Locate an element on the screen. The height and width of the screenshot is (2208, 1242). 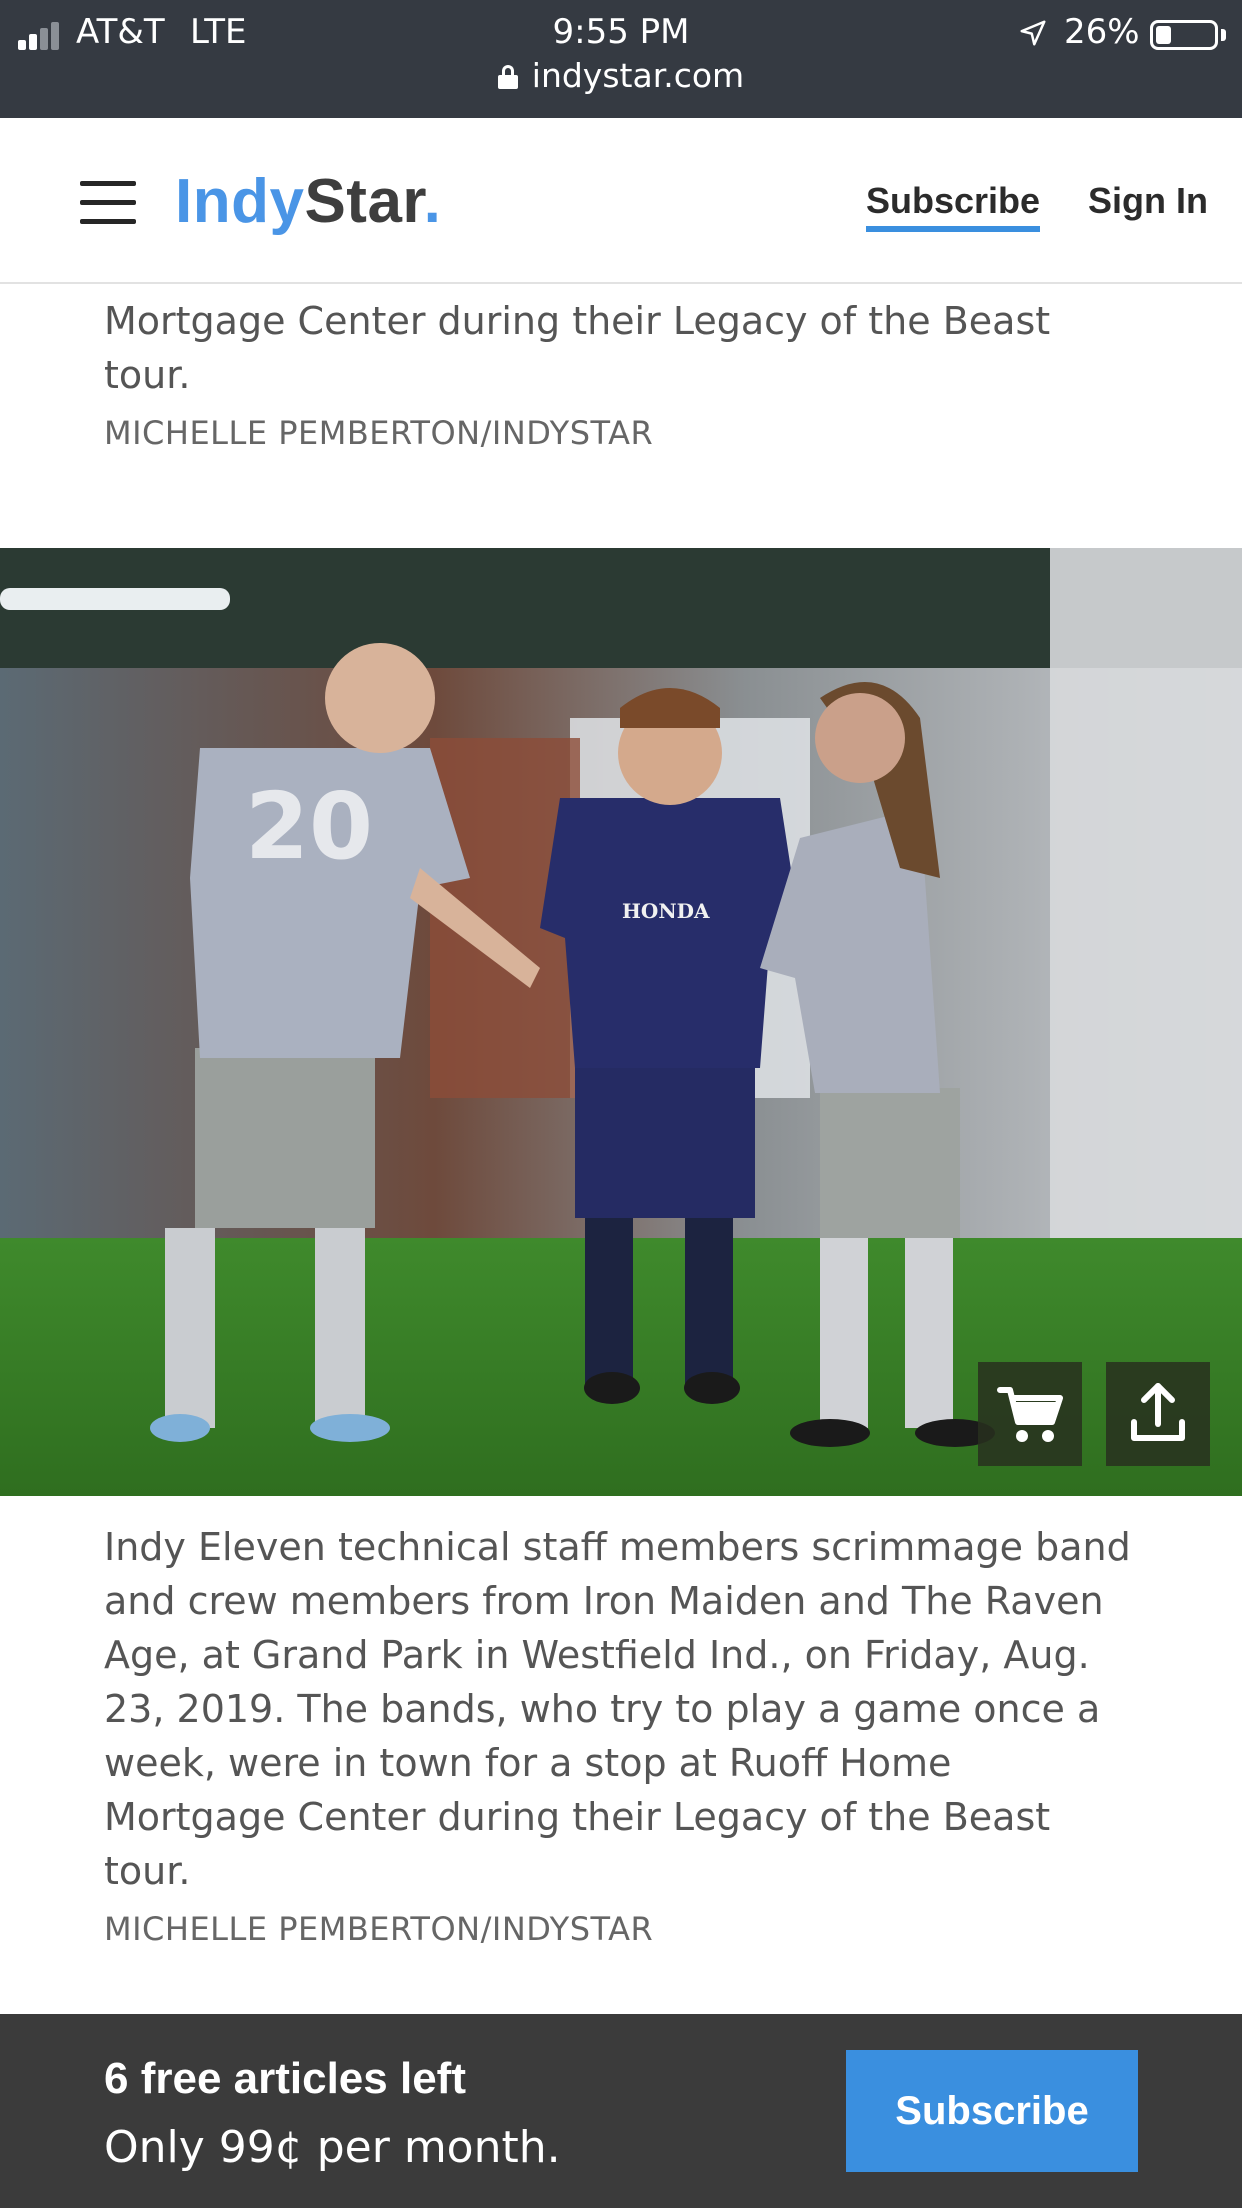
cart-icon is located at coordinates (1030, 1414).